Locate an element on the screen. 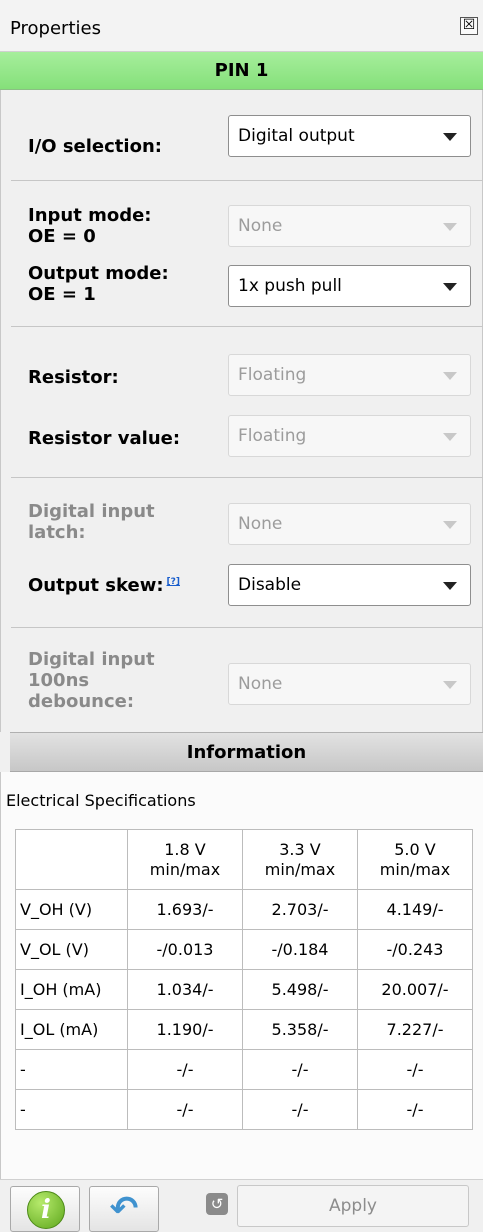 The height and width of the screenshot is (1232, 483). output-mode-dropdown: 1x push pull is located at coordinates (349, 286).